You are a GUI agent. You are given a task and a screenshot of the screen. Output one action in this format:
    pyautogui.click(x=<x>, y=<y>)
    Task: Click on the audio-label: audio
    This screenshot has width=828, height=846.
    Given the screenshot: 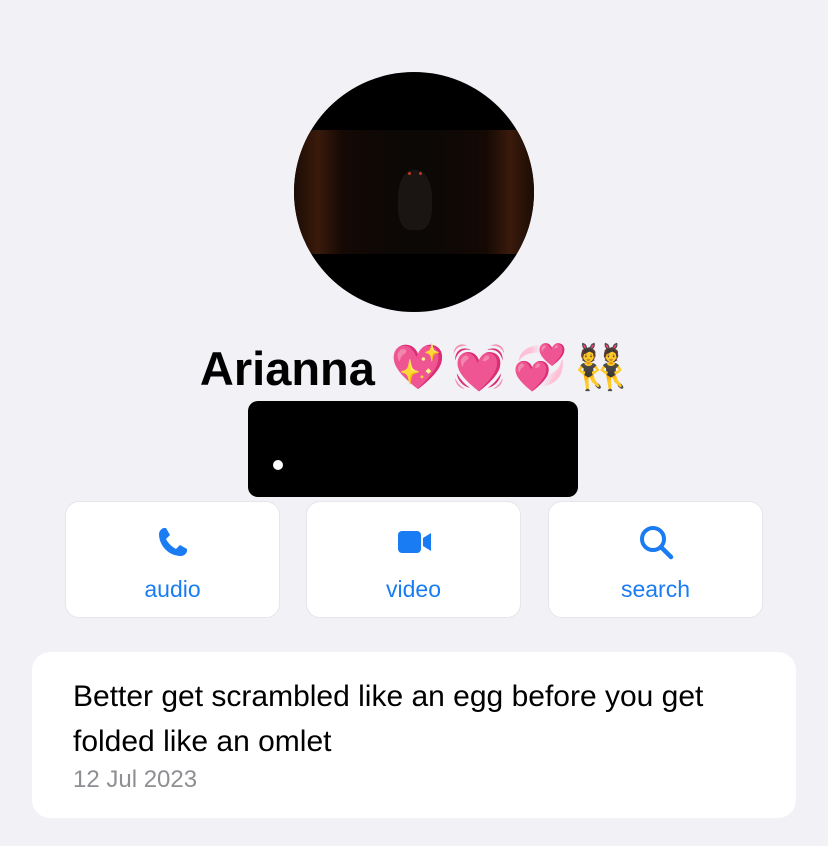 What is the action you would take?
    pyautogui.click(x=172, y=589)
    